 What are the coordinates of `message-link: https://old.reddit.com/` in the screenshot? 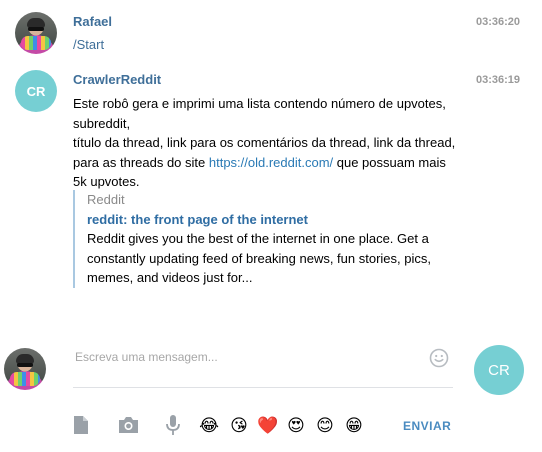 It's located at (271, 162).